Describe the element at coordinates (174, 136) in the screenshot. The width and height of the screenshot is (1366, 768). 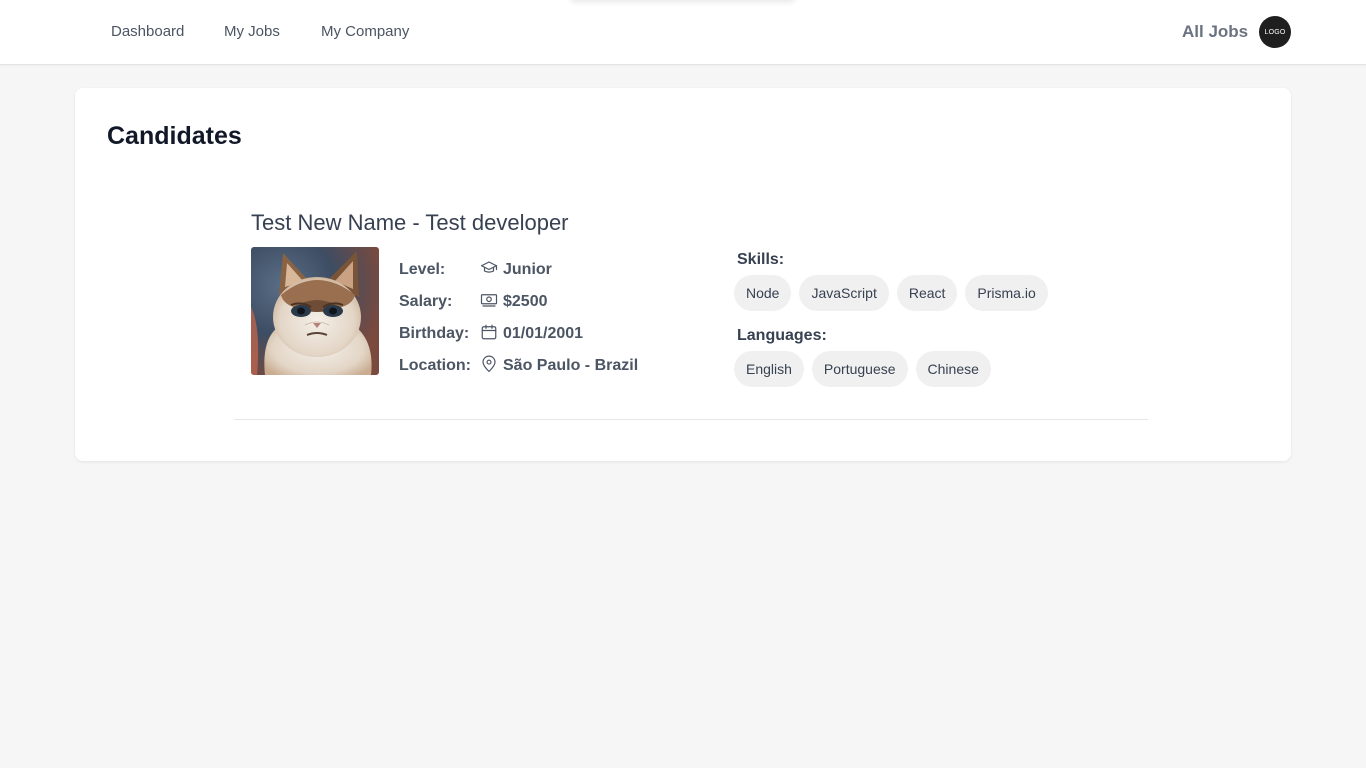
I see `page-title: Candidates` at that location.